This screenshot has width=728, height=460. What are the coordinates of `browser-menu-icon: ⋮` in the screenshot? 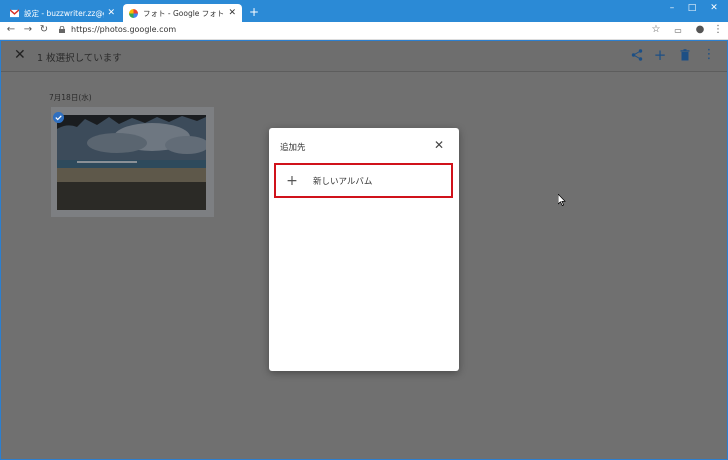 It's located at (718, 29).